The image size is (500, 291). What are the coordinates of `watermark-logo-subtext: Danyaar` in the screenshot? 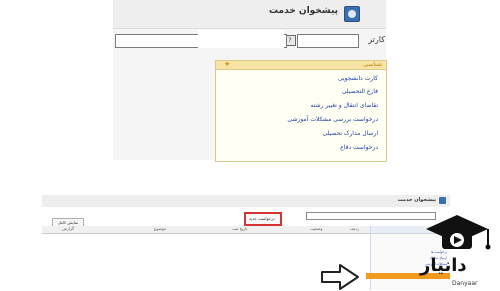 It's located at (465, 283).